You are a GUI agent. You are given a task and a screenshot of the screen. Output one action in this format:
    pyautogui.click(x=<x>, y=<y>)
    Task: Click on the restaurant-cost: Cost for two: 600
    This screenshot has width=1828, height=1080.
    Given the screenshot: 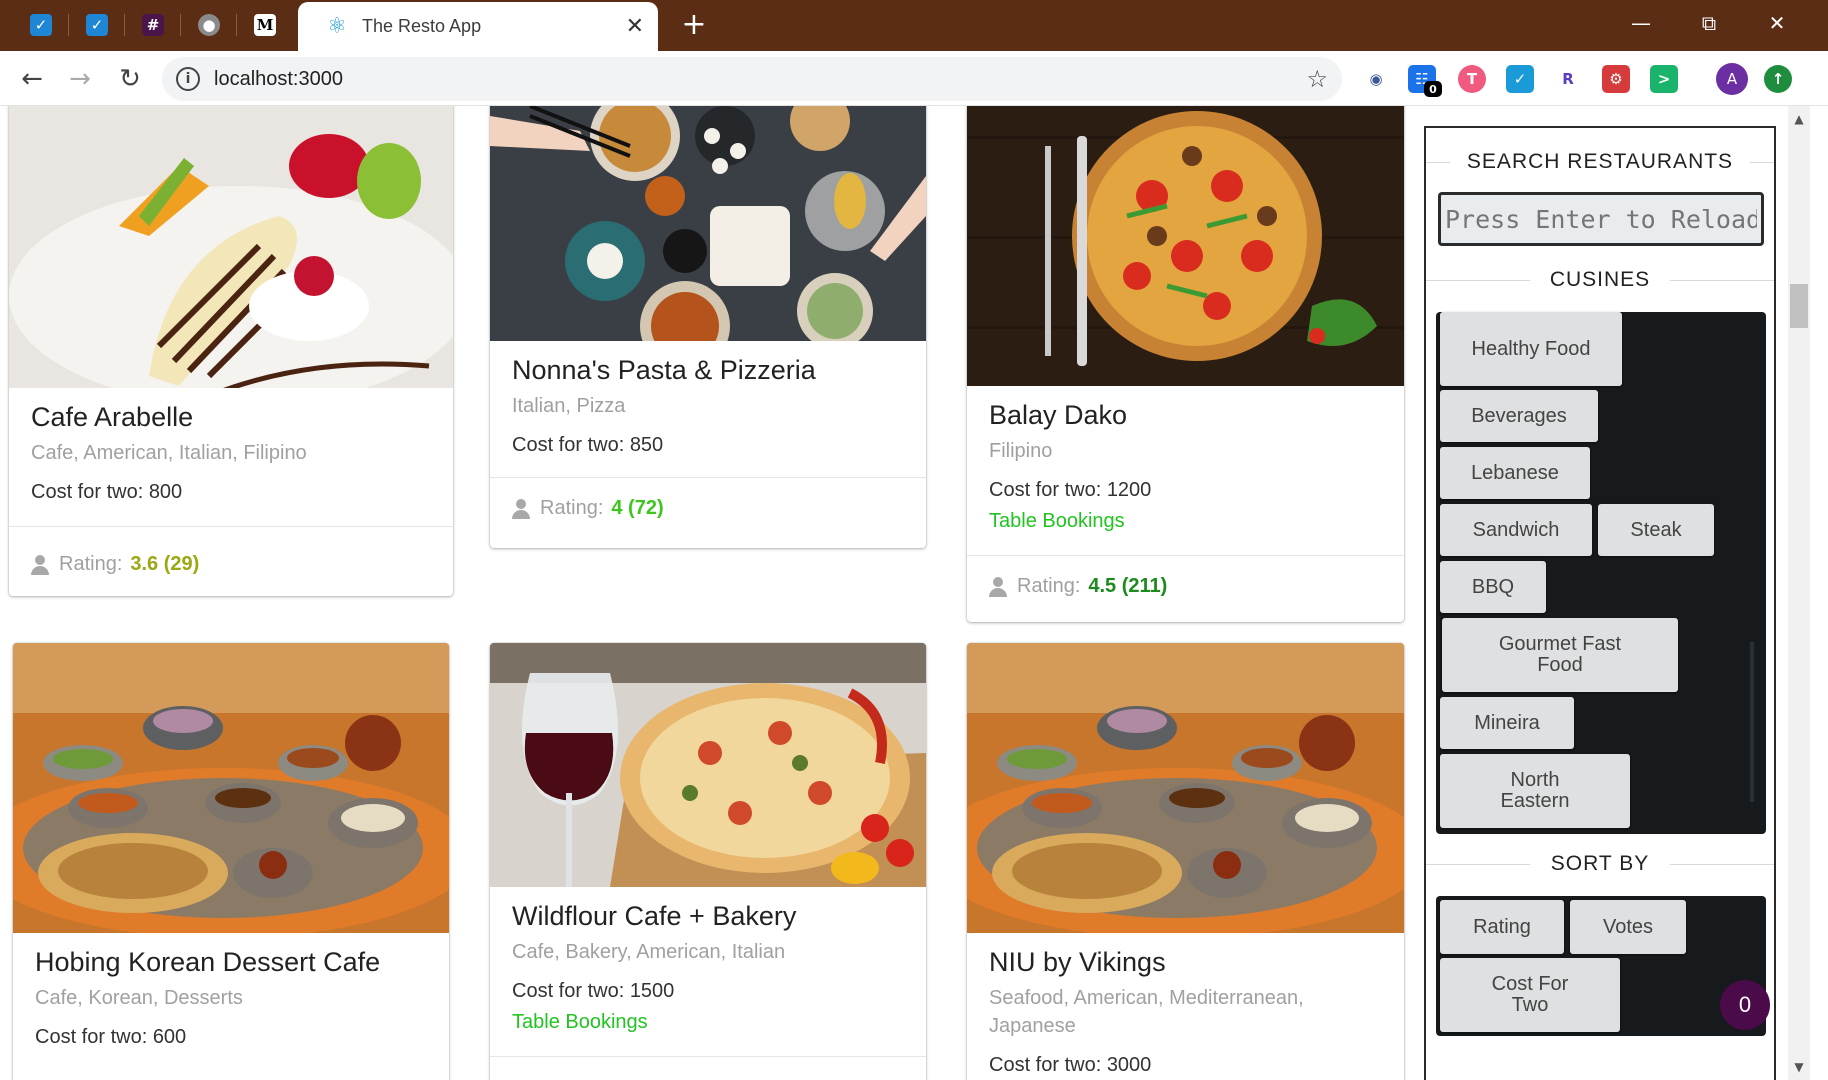 What is the action you would take?
    pyautogui.click(x=111, y=1037)
    